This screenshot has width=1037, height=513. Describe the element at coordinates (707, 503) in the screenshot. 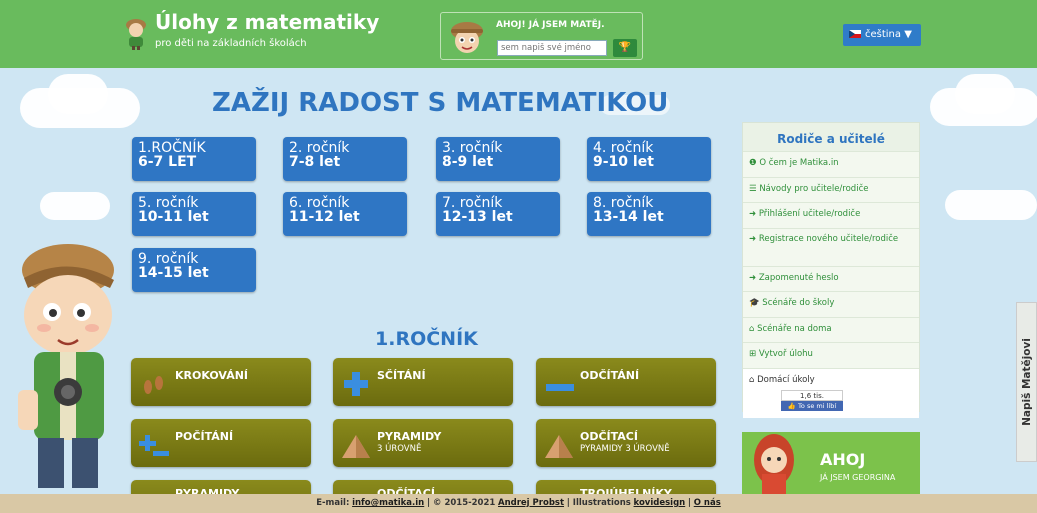

I see `footer-about-link: O nás` at that location.